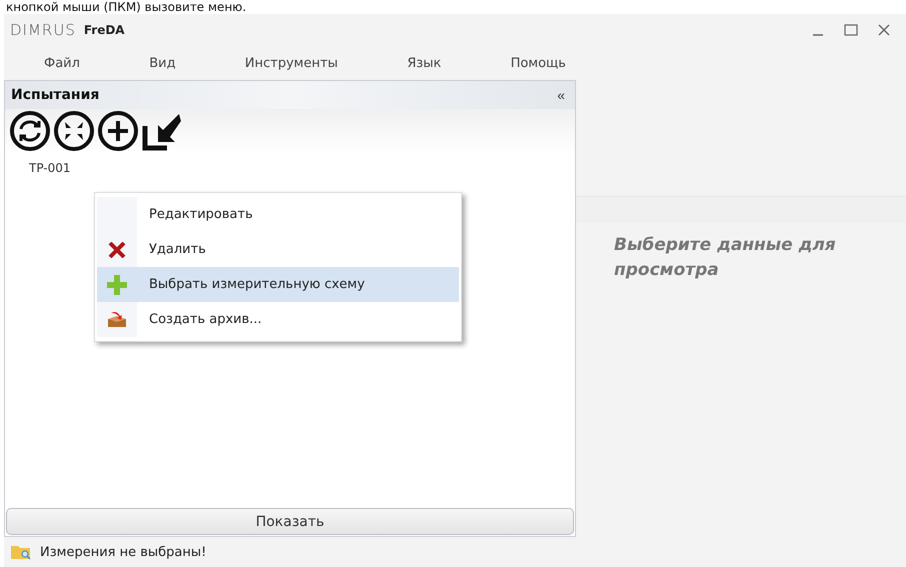 This screenshot has height=567, width=906. Describe the element at coordinates (55, 95) in the screenshot. I see `panel-title: Испытания` at that location.